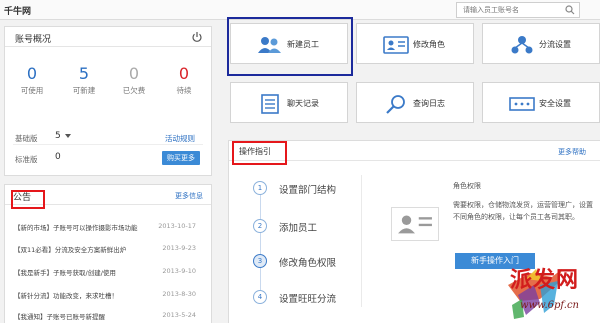 Image resolution: width=600 pixels, height=323 pixels. I want to click on account-title: 账号概况, so click(33, 40).